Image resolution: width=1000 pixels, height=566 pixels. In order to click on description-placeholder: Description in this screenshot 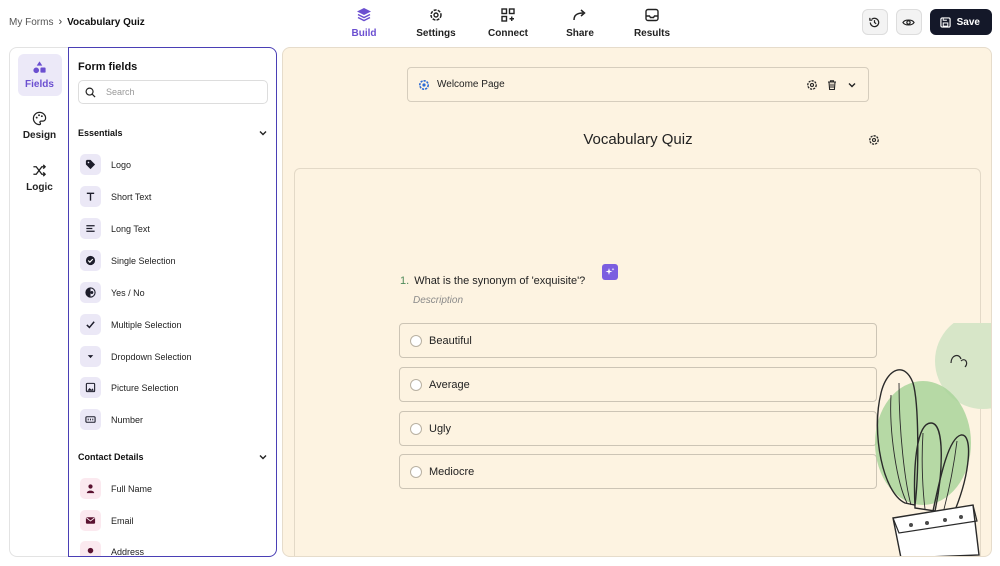, I will do `click(438, 300)`.